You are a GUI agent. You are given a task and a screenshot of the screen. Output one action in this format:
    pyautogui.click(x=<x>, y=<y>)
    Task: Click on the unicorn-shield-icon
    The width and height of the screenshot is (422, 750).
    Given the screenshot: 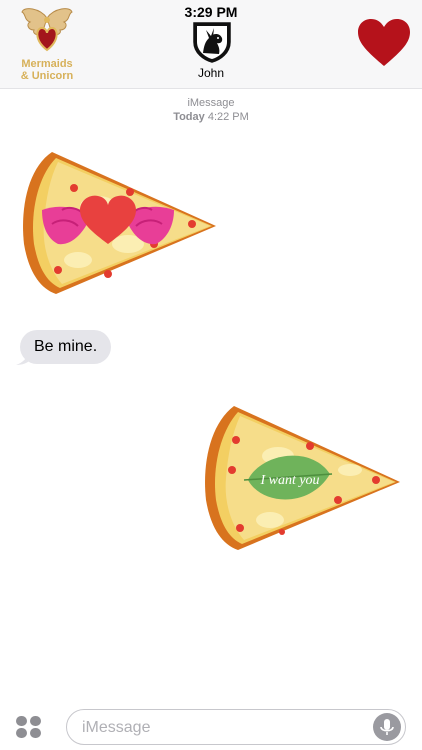 What is the action you would take?
    pyautogui.click(x=212, y=42)
    